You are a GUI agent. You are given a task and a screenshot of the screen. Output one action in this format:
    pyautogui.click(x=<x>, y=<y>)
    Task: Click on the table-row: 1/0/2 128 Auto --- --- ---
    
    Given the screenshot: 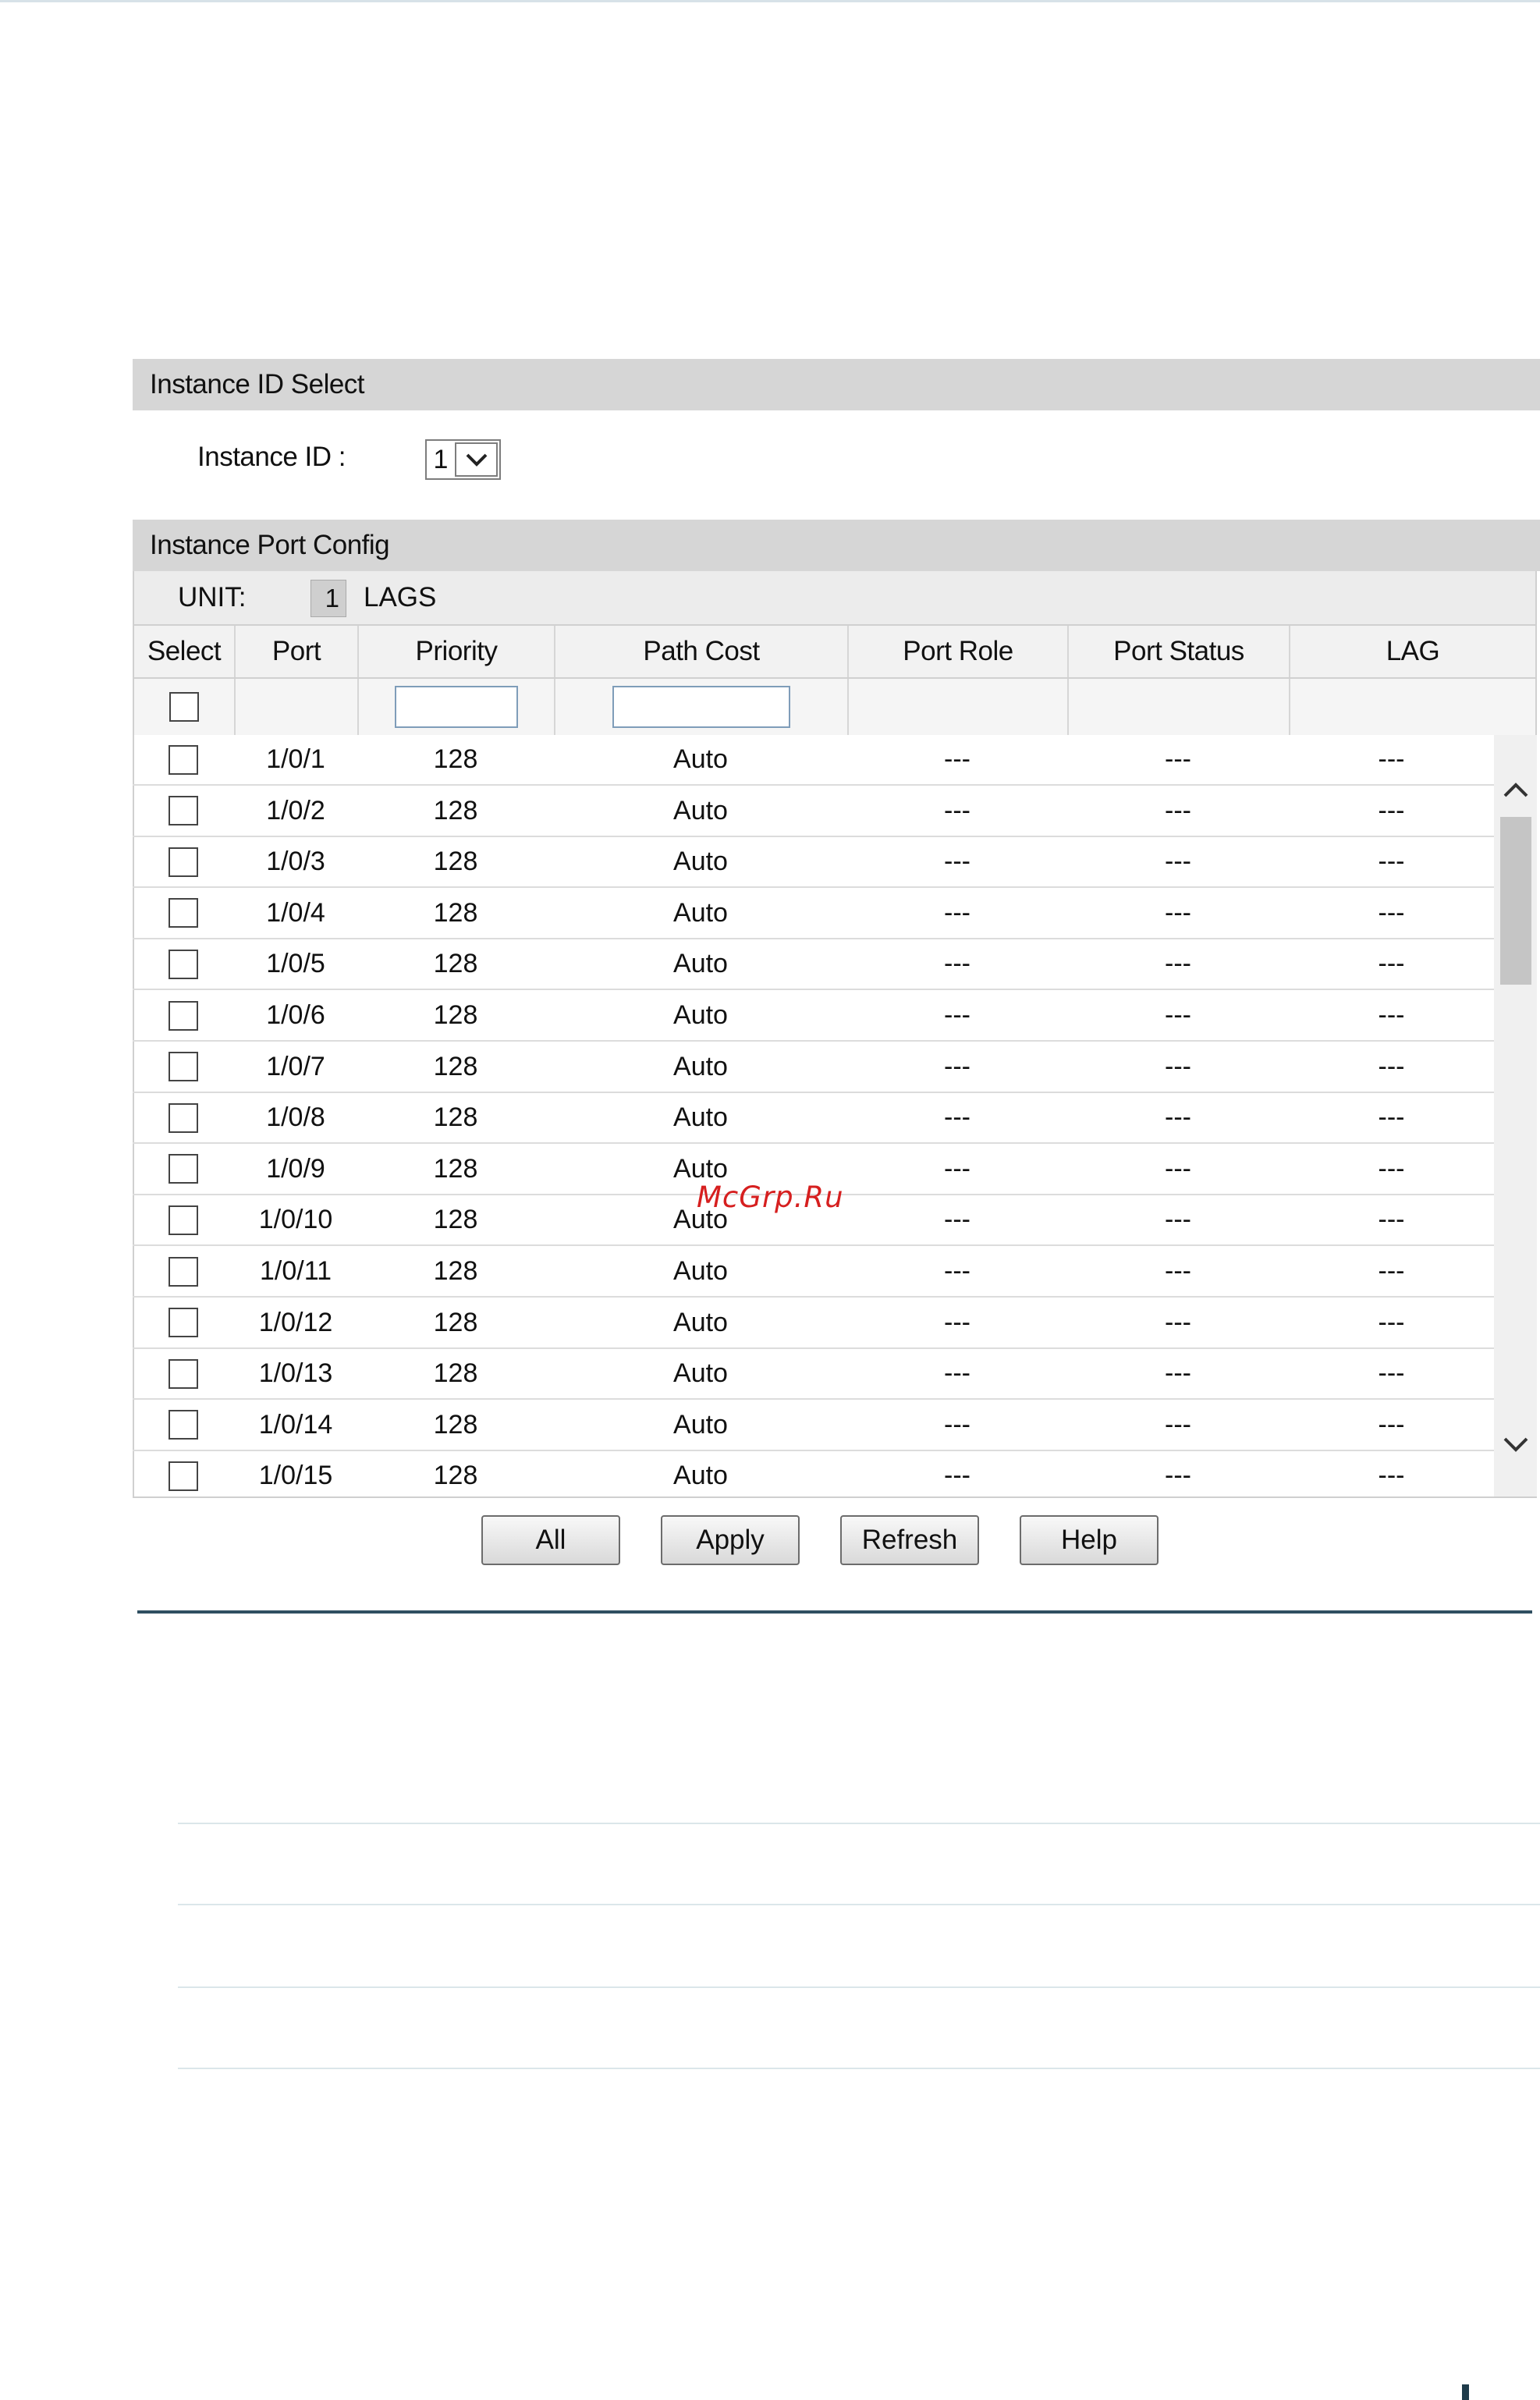 What is the action you would take?
    pyautogui.click(x=813, y=811)
    